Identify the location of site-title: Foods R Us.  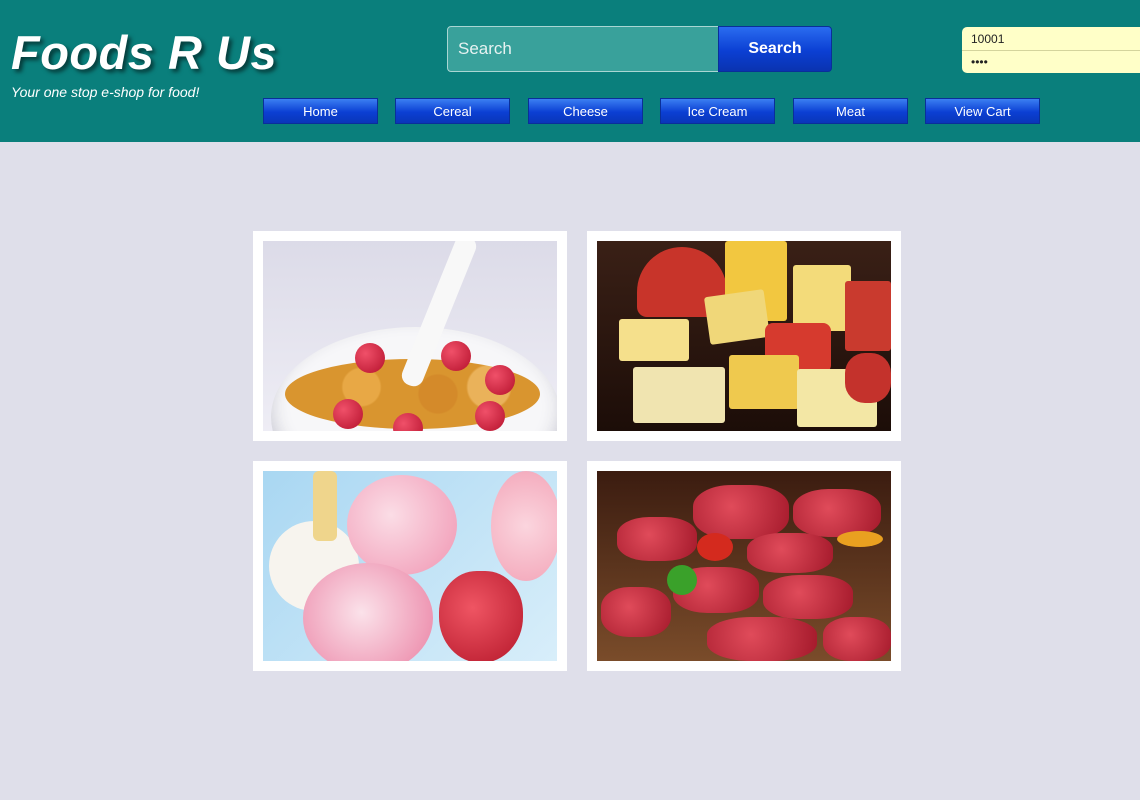
(144, 53).